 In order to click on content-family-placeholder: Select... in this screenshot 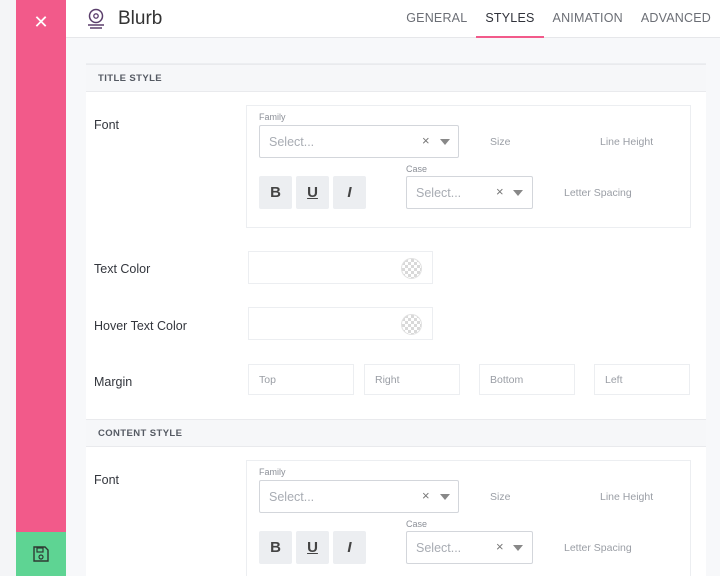, I will do `click(292, 497)`.